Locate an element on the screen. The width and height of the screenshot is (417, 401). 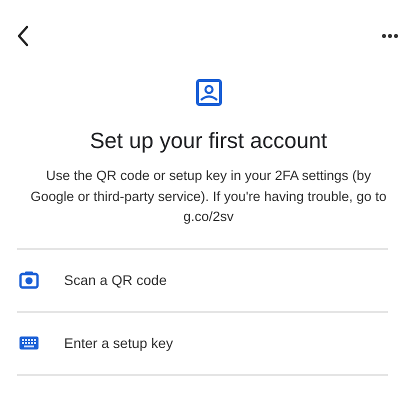
page-title: Set up your first account is located at coordinates (209, 141).